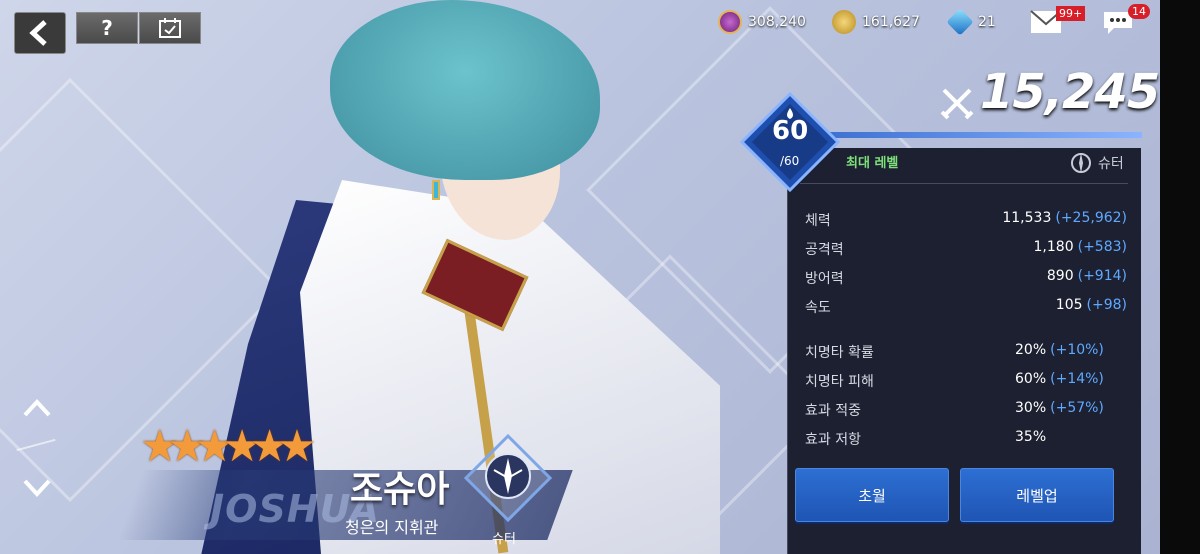 The width and height of the screenshot is (1200, 554). What do you see at coordinates (392, 527) in the screenshot?
I see `character-title: 청은의 지휘관` at bounding box center [392, 527].